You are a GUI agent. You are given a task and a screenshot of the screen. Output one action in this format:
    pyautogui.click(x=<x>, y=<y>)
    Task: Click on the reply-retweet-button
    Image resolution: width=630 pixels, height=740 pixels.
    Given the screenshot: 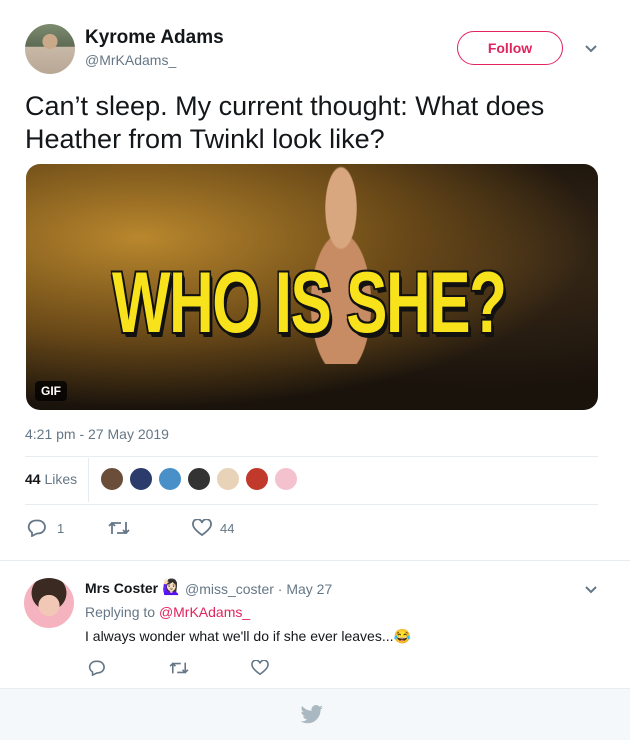 What is the action you would take?
    pyautogui.click(x=179, y=670)
    